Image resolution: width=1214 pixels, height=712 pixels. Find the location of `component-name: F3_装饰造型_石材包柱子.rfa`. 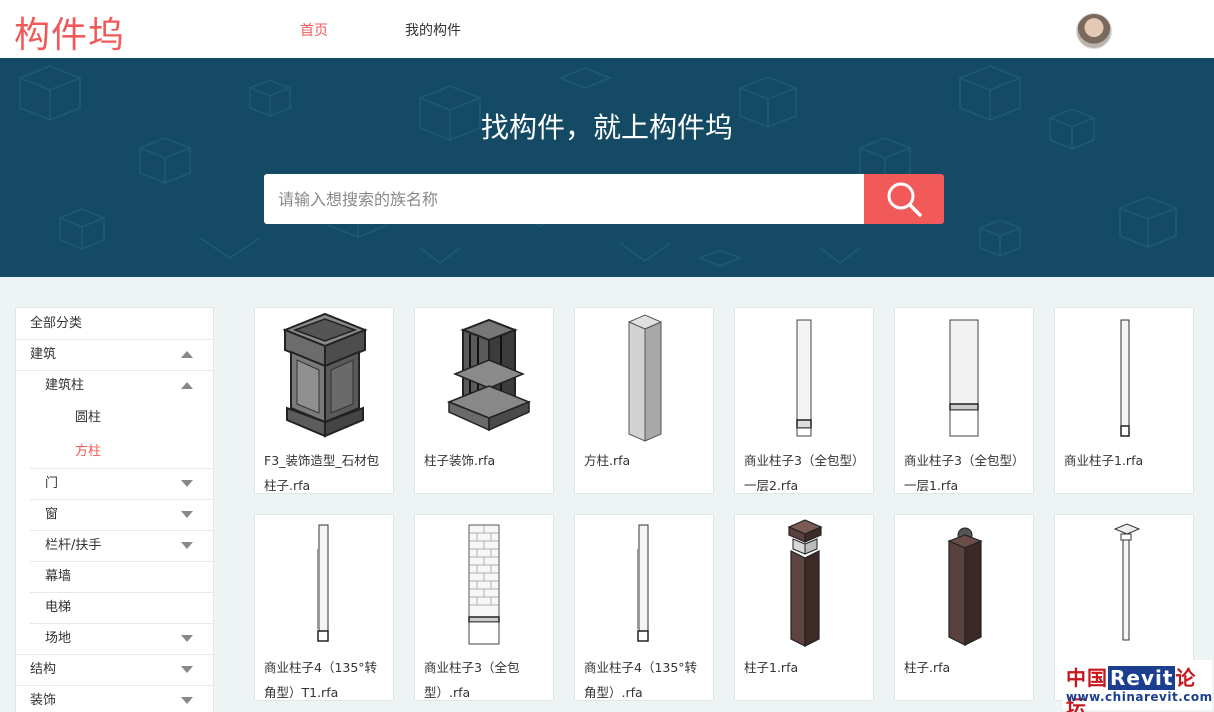

component-name: F3_装饰造型_石材包柱子.rfa is located at coordinates (322, 473).